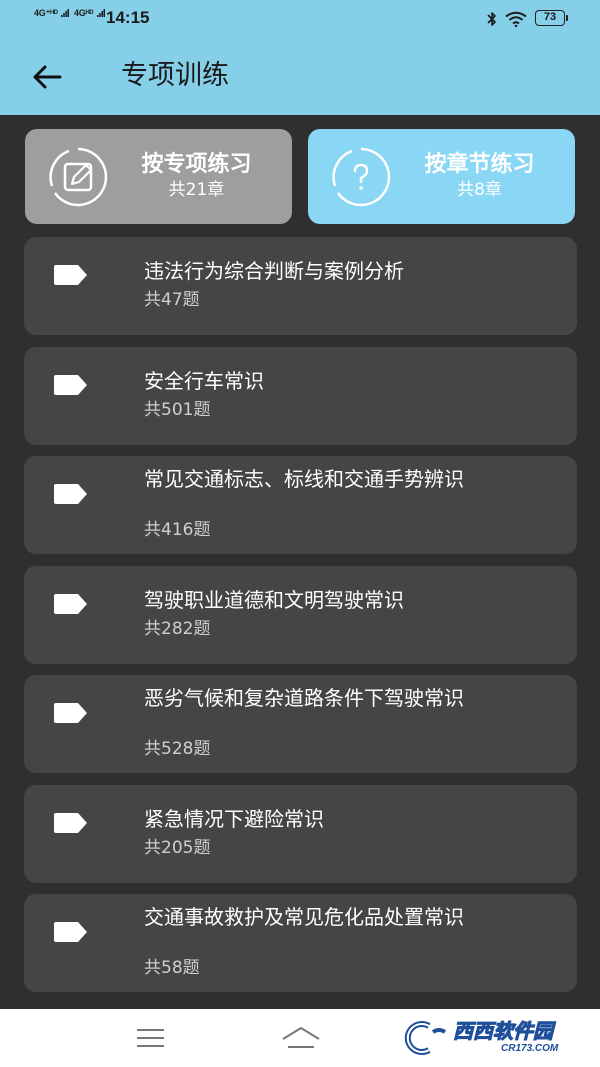 The image size is (600, 1067). I want to click on network-indicator-1: 4G⁺ᴴᴰ, so click(52, 13).